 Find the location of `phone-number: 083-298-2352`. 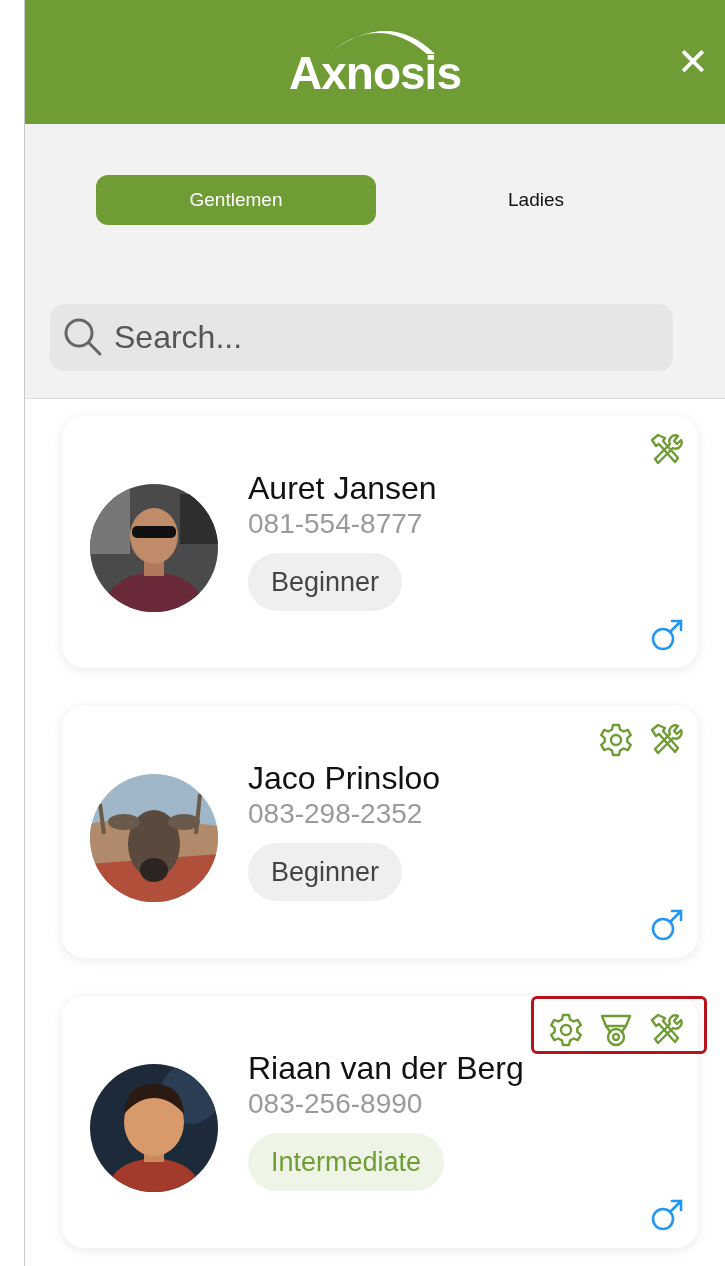

phone-number: 083-298-2352 is located at coordinates (335, 814).